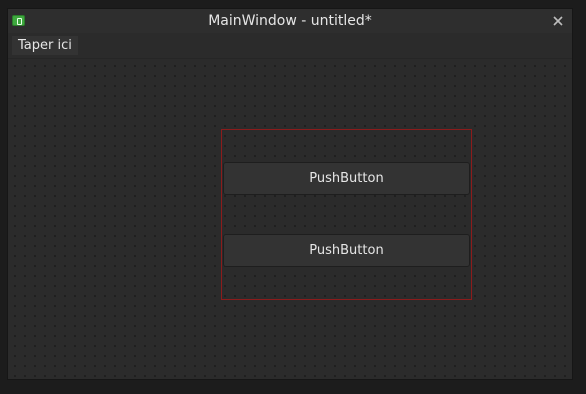 The height and width of the screenshot is (394, 586). What do you see at coordinates (346, 178) in the screenshot?
I see `push-button-1: PushButton` at bounding box center [346, 178].